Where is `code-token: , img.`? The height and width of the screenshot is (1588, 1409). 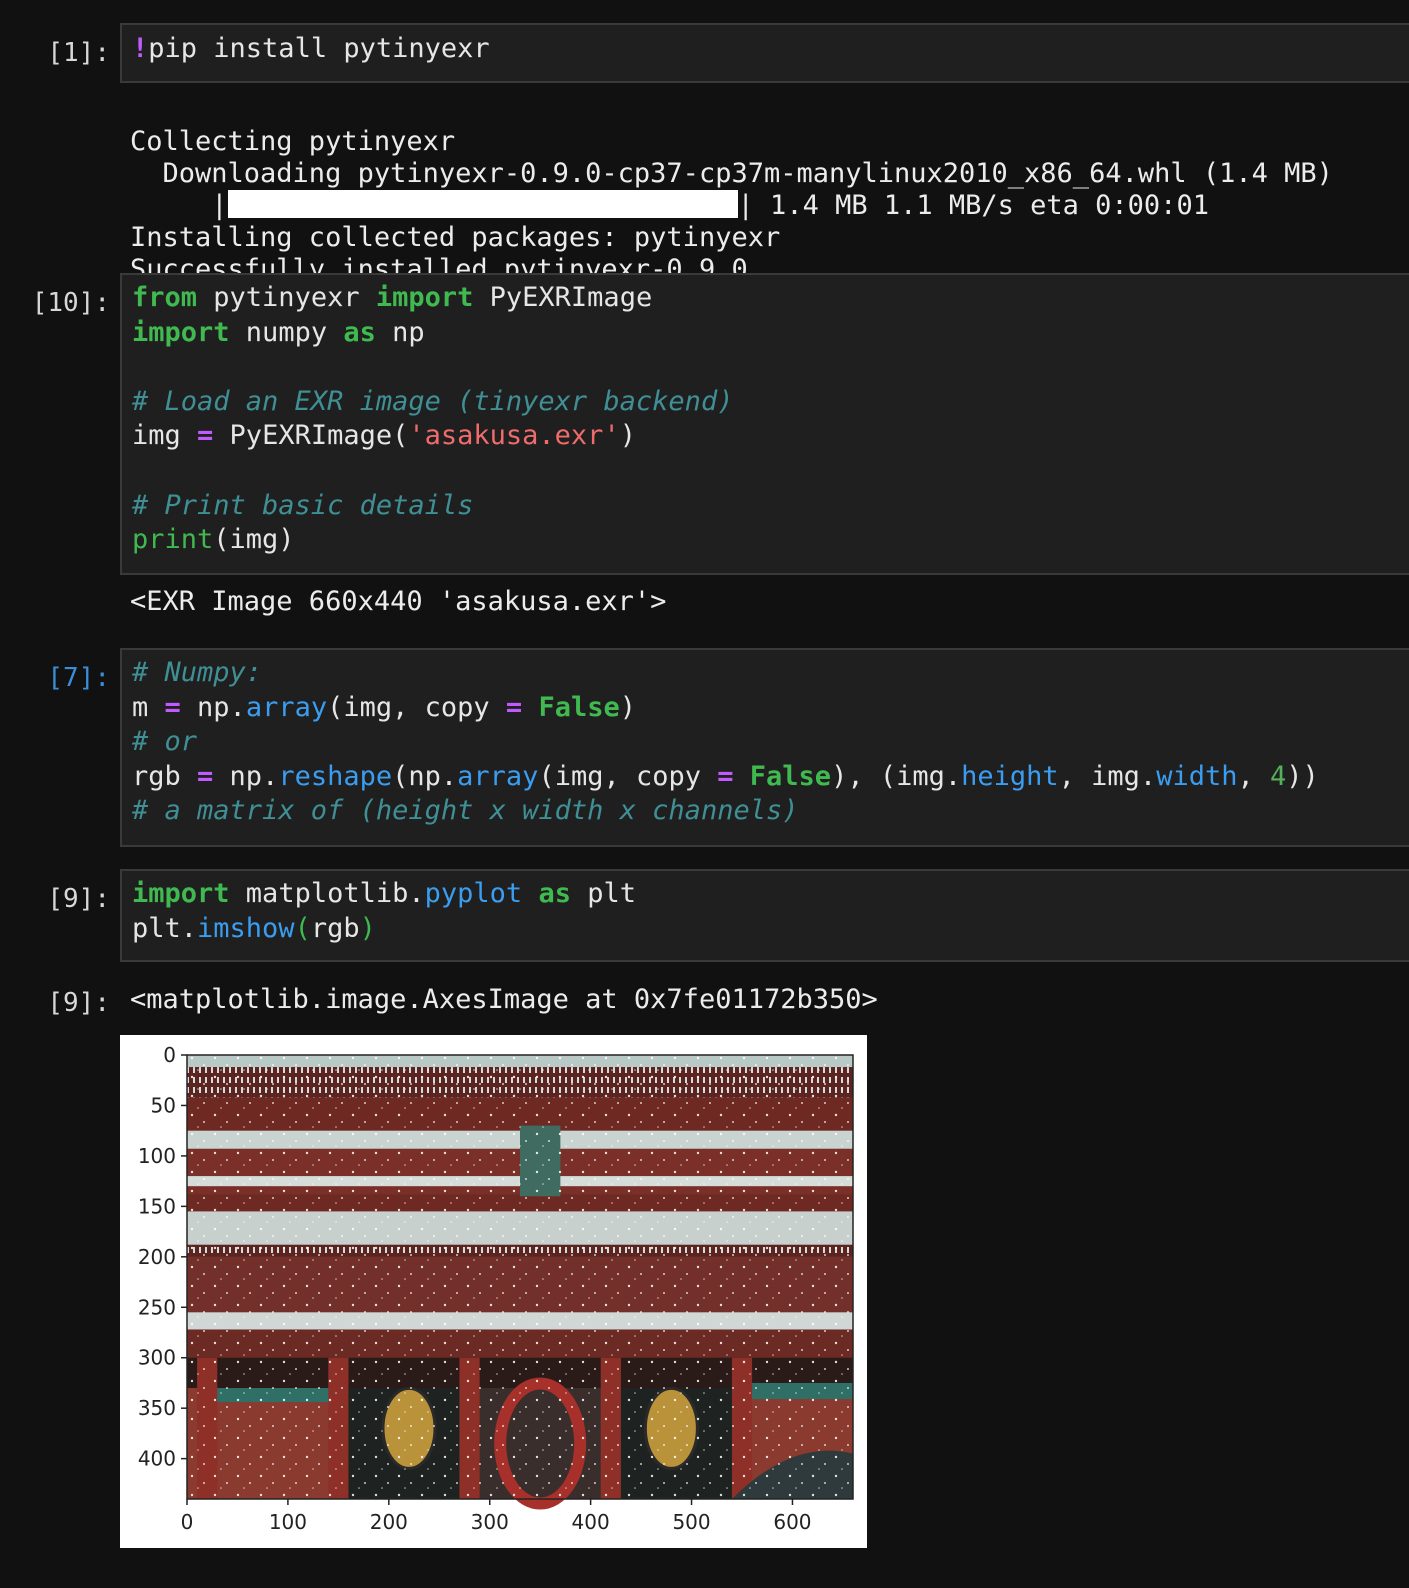
code-token: , img. is located at coordinates (1107, 776).